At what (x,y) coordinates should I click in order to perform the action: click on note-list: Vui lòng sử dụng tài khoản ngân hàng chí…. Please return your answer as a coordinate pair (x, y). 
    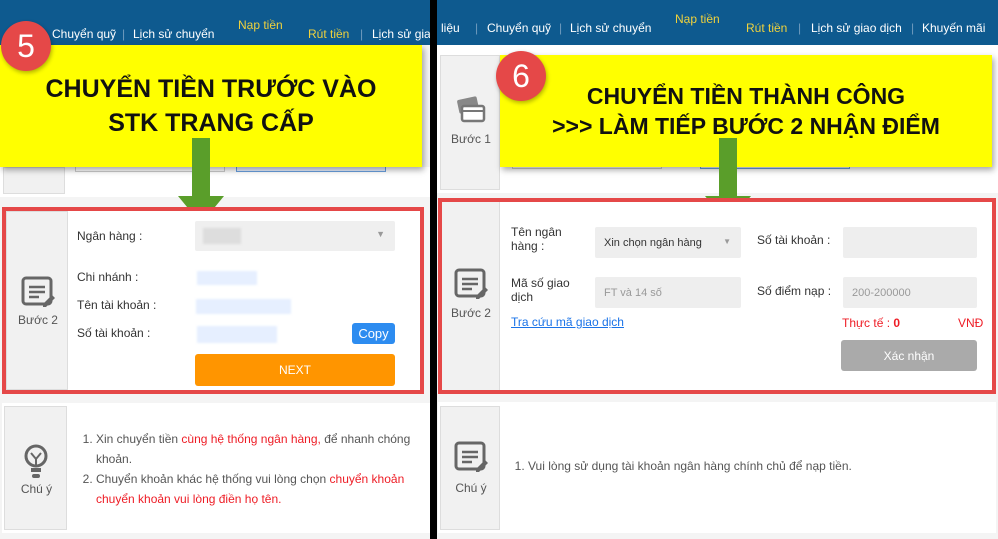
    Looking at the image, I should click on (750, 466).